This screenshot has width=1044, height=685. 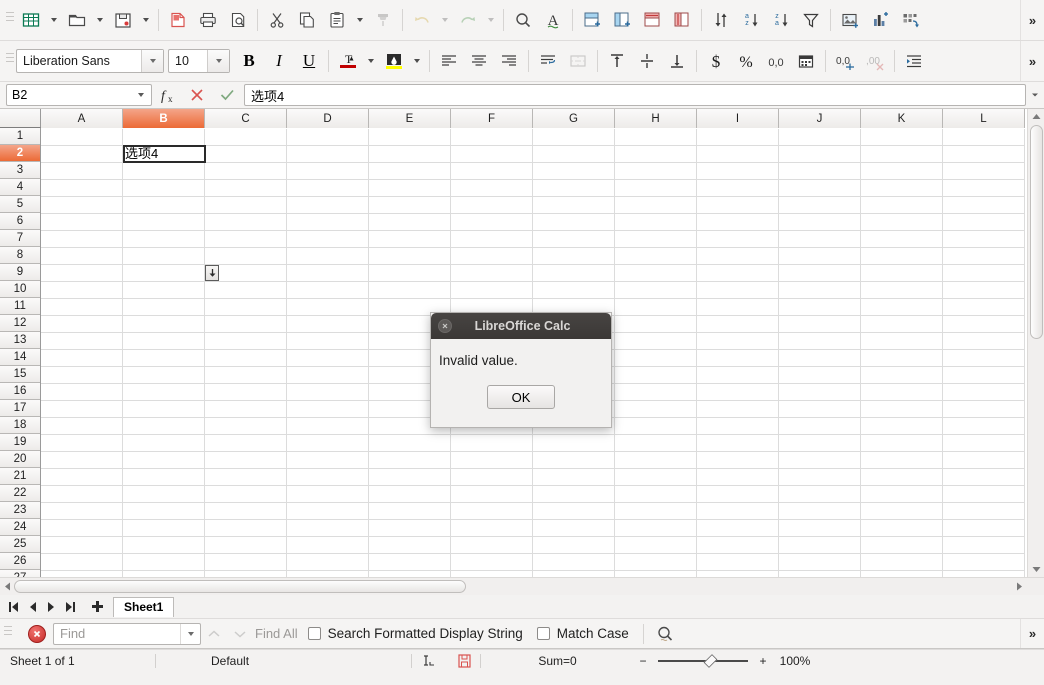 I want to click on cell-F19, so click(x=492, y=443).